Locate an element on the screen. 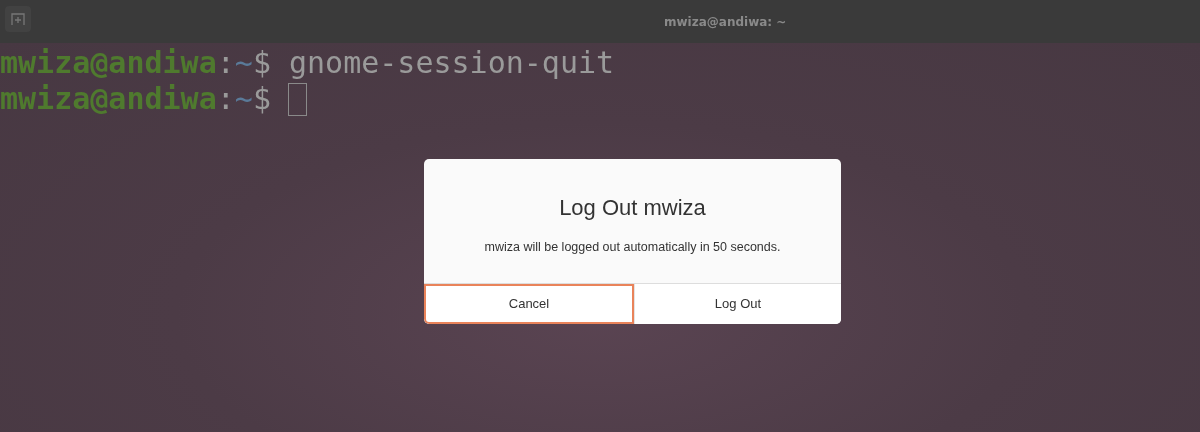  new-tab-button is located at coordinates (18, 19).